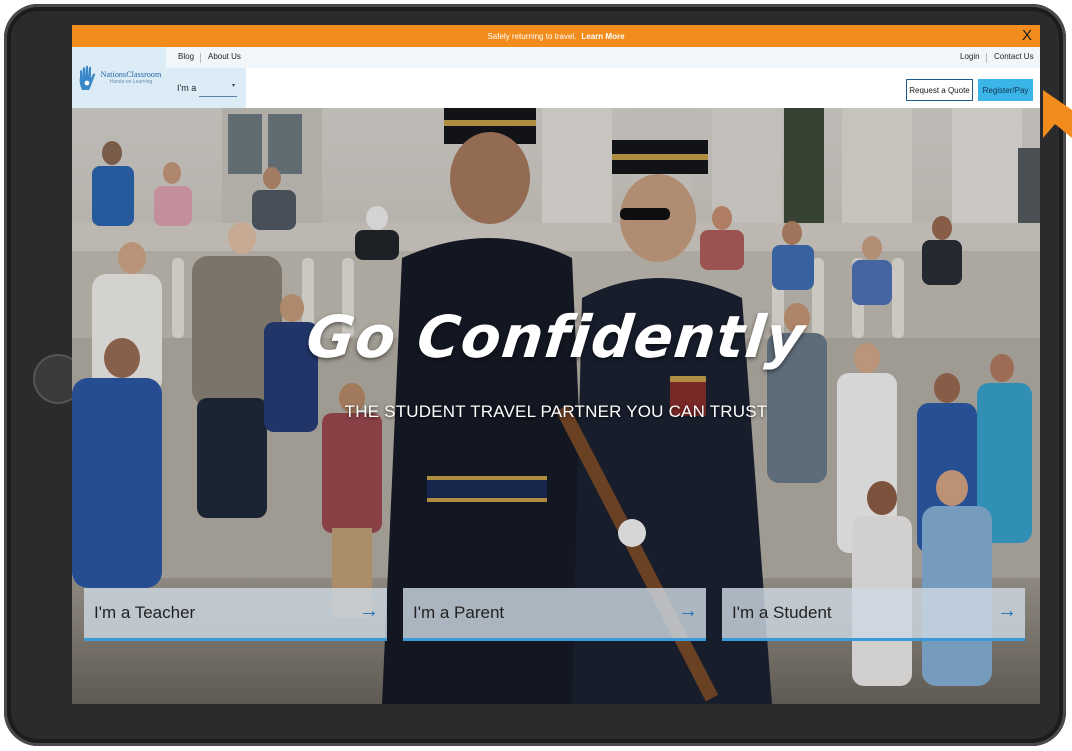 The image size is (1072, 751). I want to click on hand-icon, so click(87, 77).